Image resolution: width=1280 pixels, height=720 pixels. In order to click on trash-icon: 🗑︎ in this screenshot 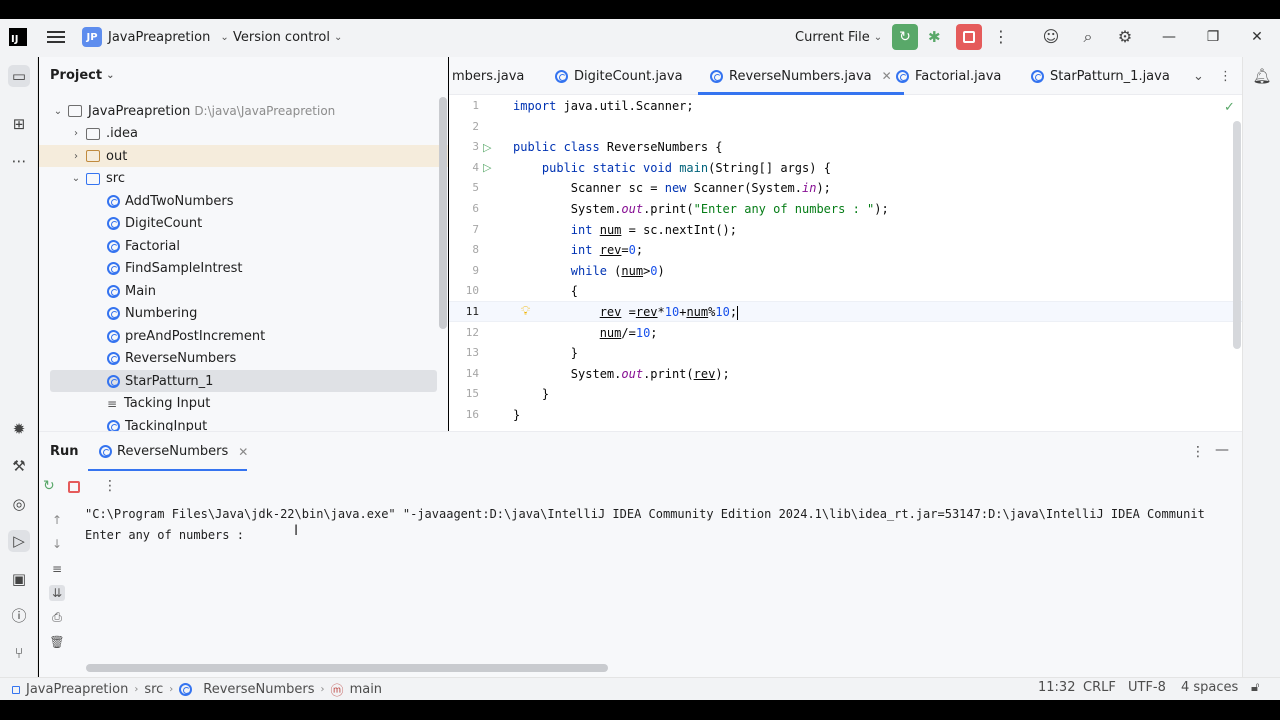, I will do `click(57, 642)`.